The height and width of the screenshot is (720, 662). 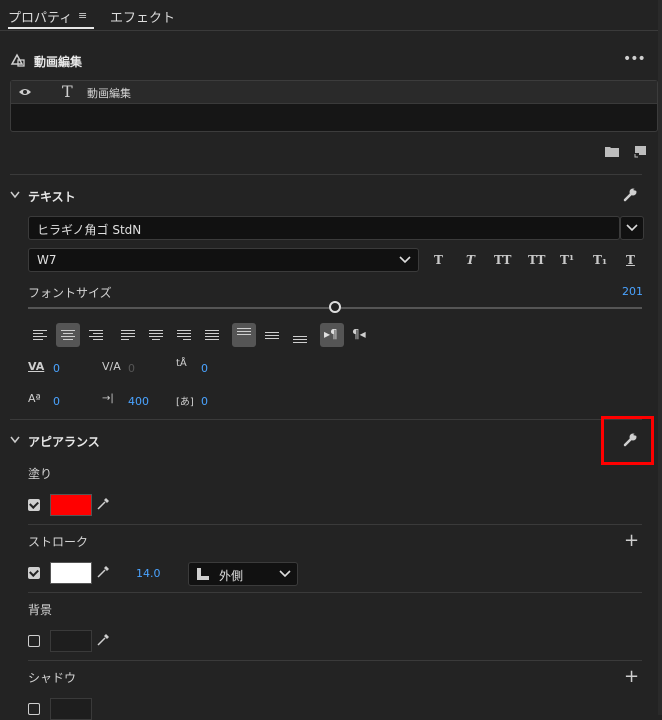 I want to click on layer-name: 動画編集, so click(x=109, y=93).